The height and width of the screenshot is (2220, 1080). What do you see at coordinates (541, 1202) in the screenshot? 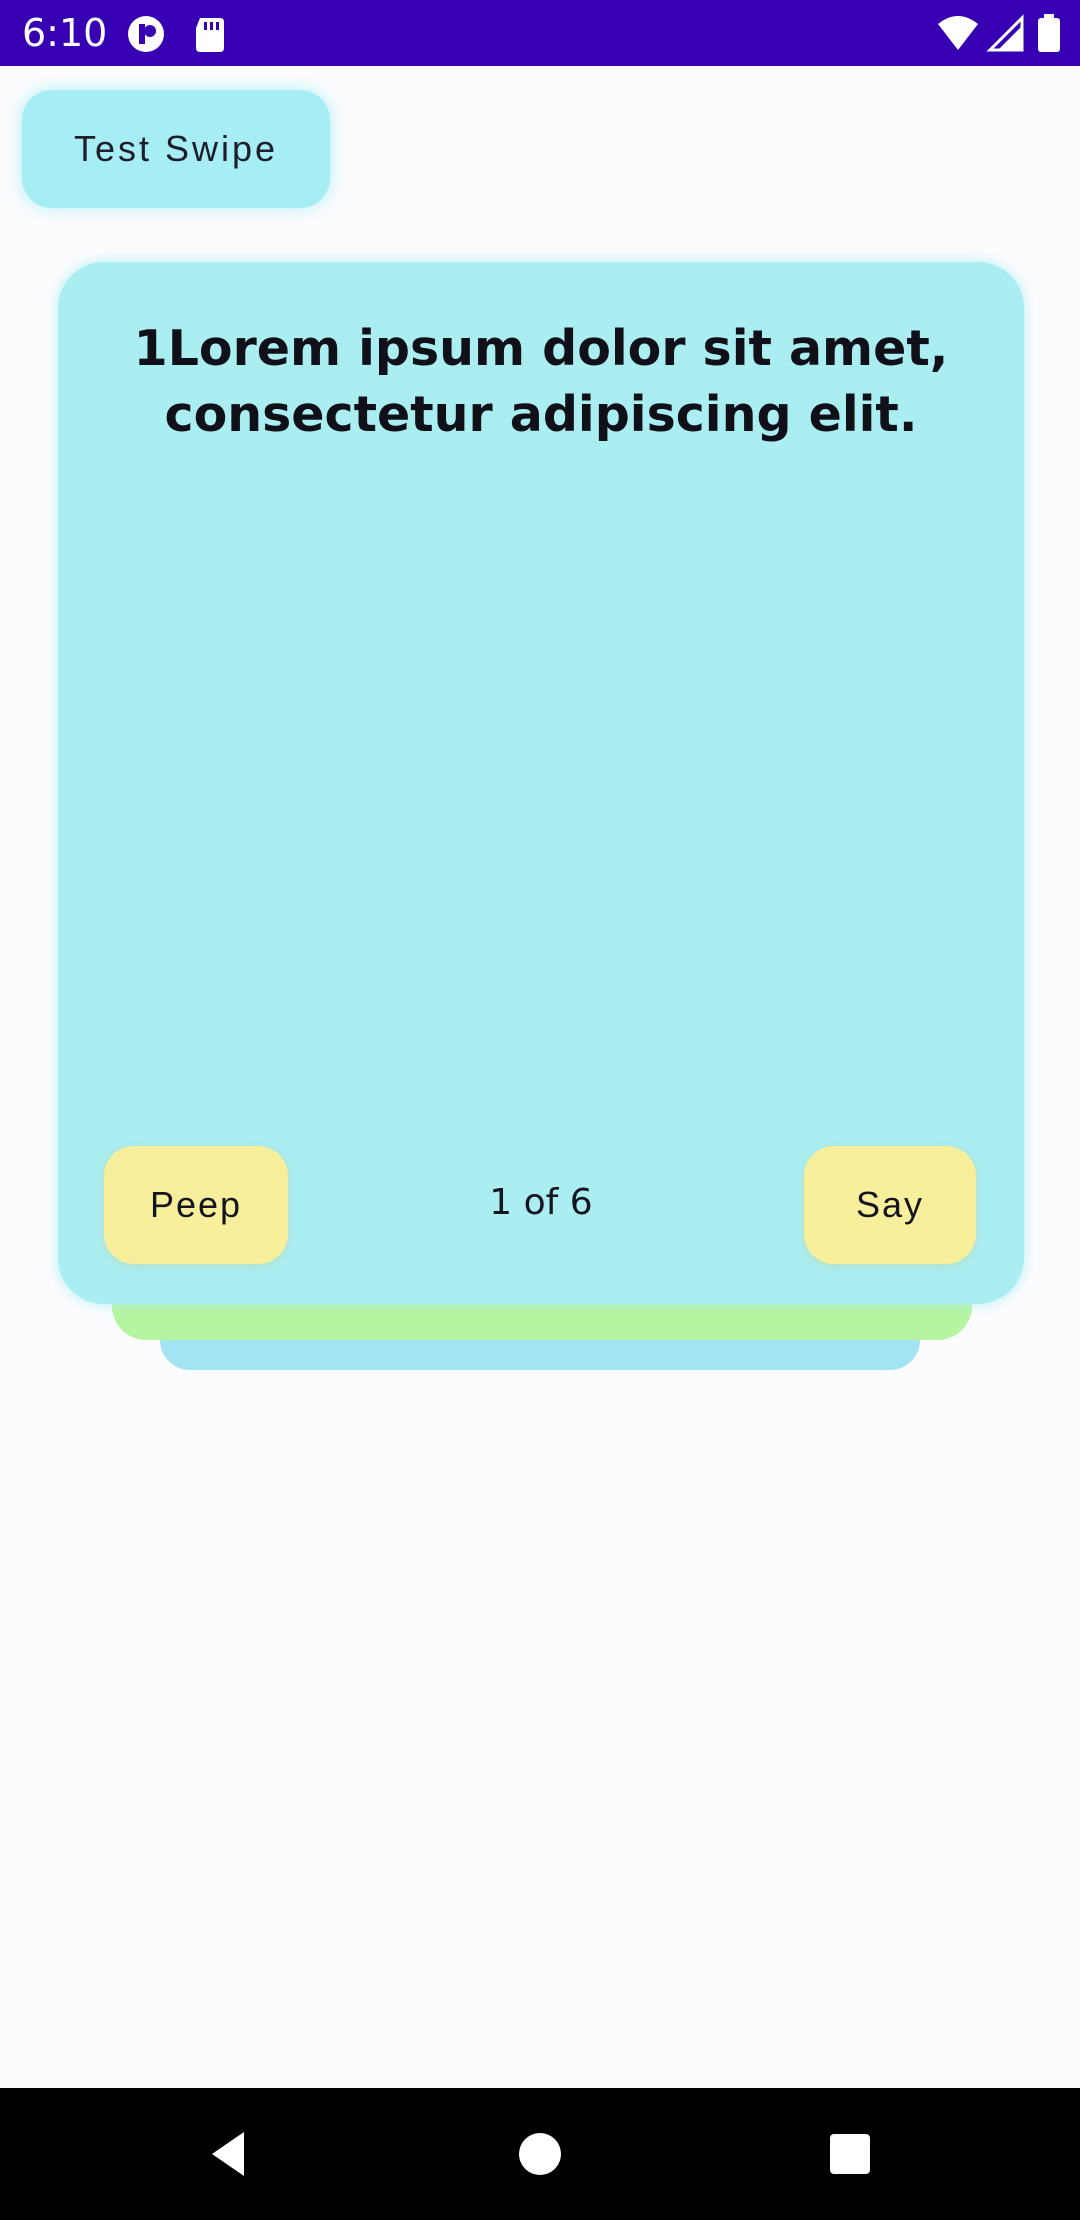
I see `card-counter: 1 of 6` at bounding box center [541, 1202].